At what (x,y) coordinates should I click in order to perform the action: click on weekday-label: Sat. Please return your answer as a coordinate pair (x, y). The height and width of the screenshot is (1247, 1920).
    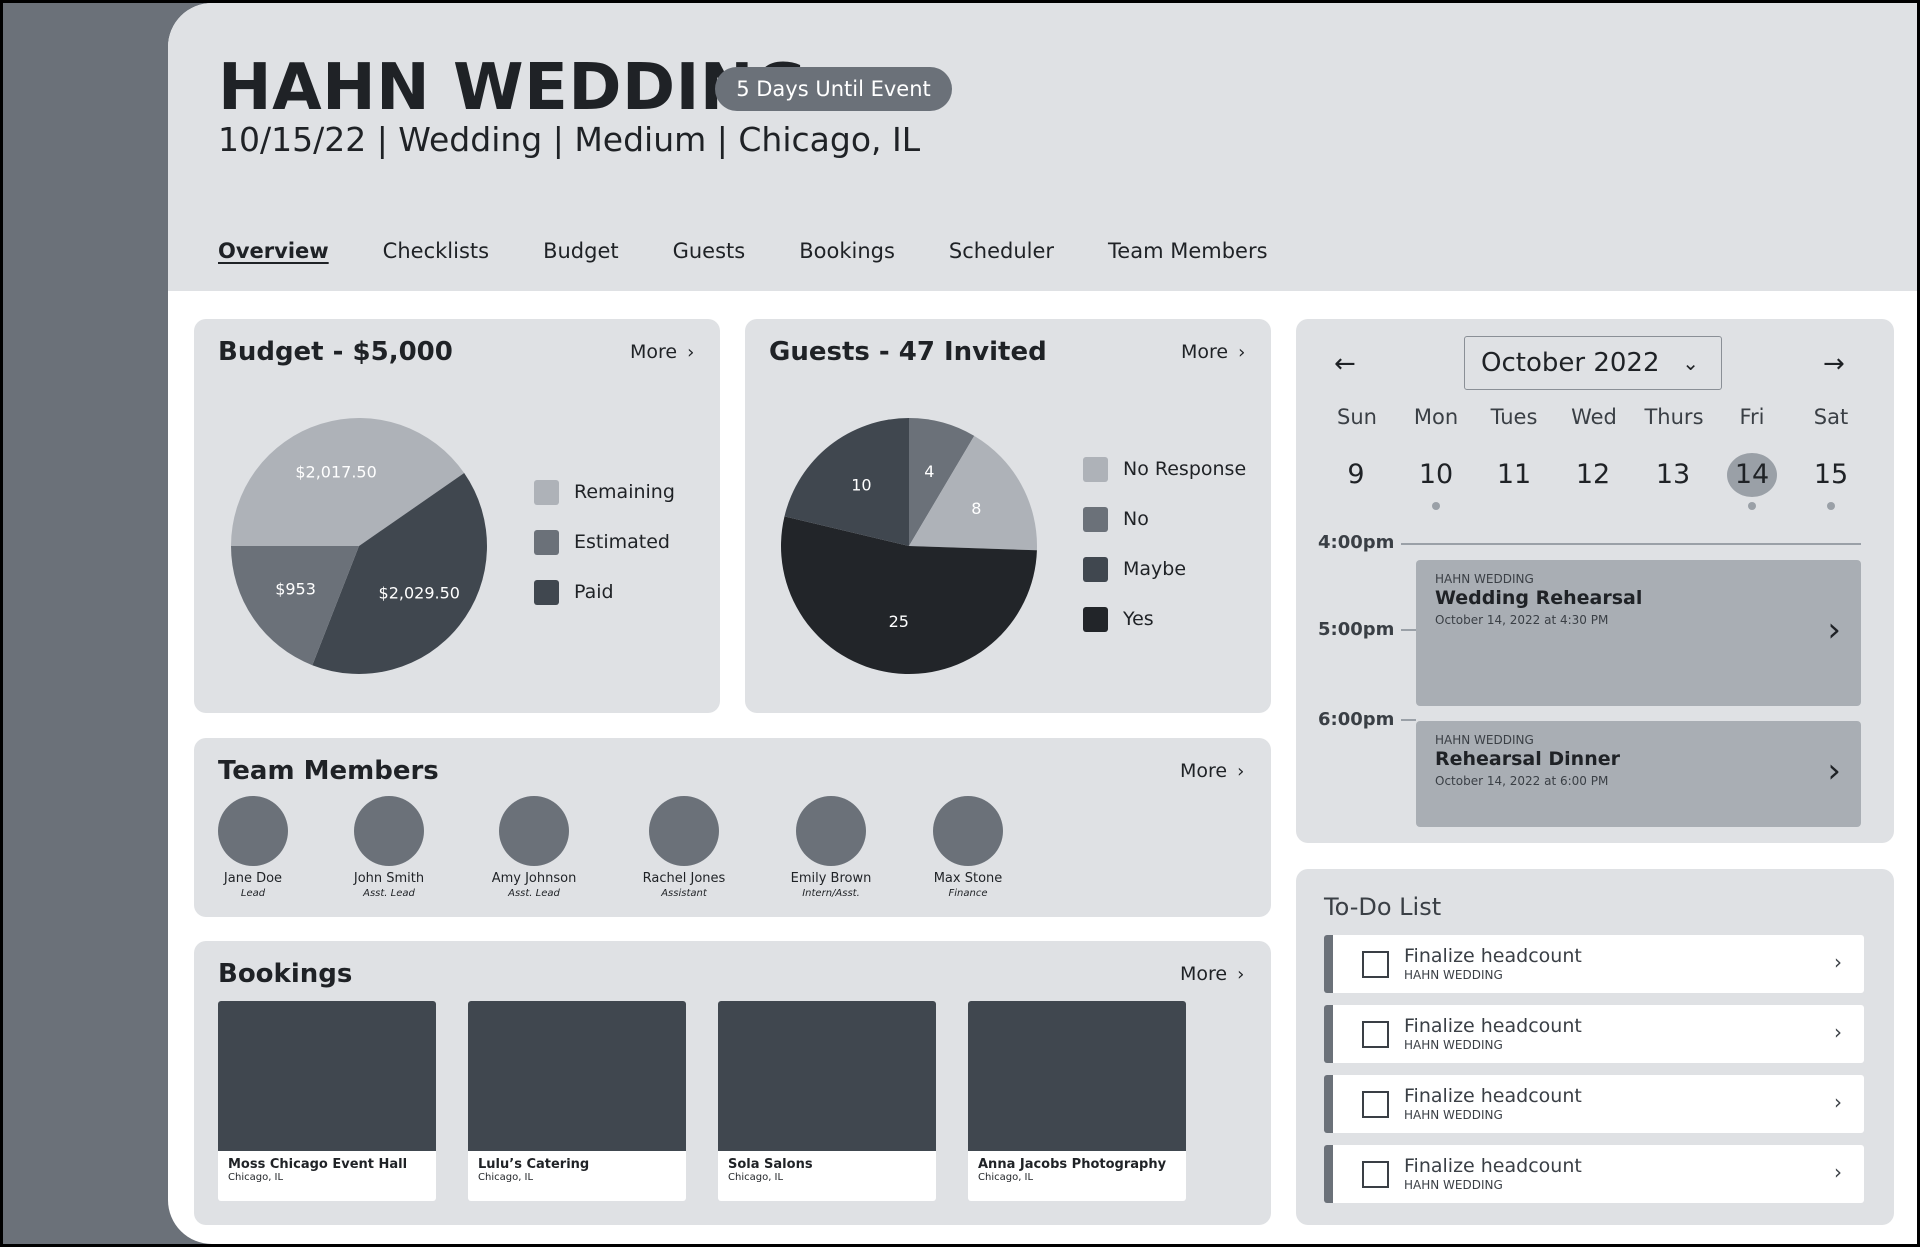
    Looking at the image, I should click on (1831, 417).